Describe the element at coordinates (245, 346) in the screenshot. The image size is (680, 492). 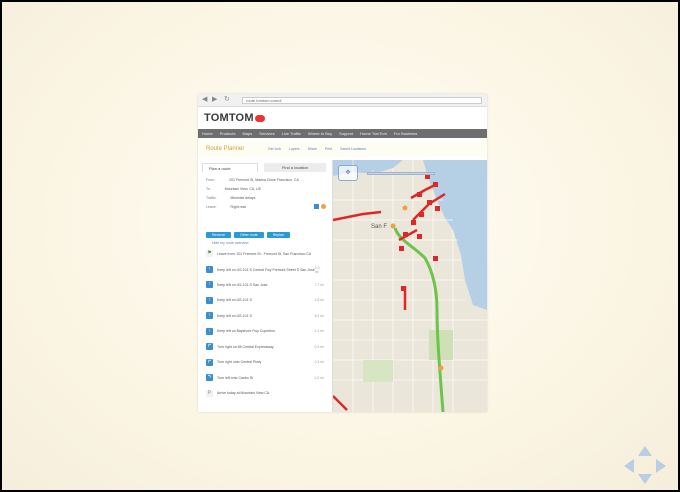
I see `step-text: Turn right on 85 Central Expressway` at that location.